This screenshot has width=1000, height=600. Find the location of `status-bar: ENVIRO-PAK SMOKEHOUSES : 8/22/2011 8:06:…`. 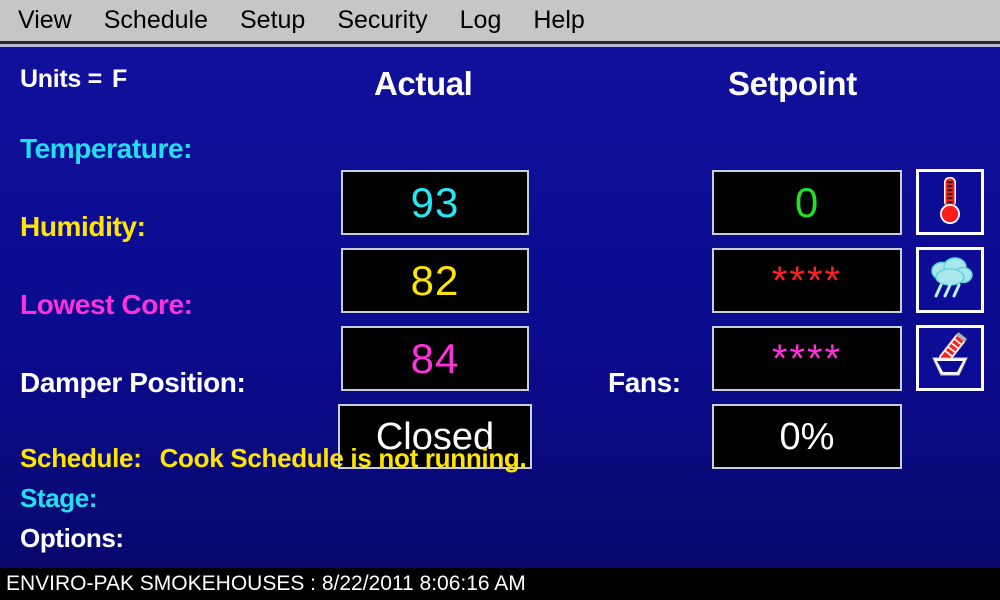

status-bar: ENVIRO-PAK SMOKEHOUSES : 8/22/2011 8:06:… is located at coordinates (500, 584).